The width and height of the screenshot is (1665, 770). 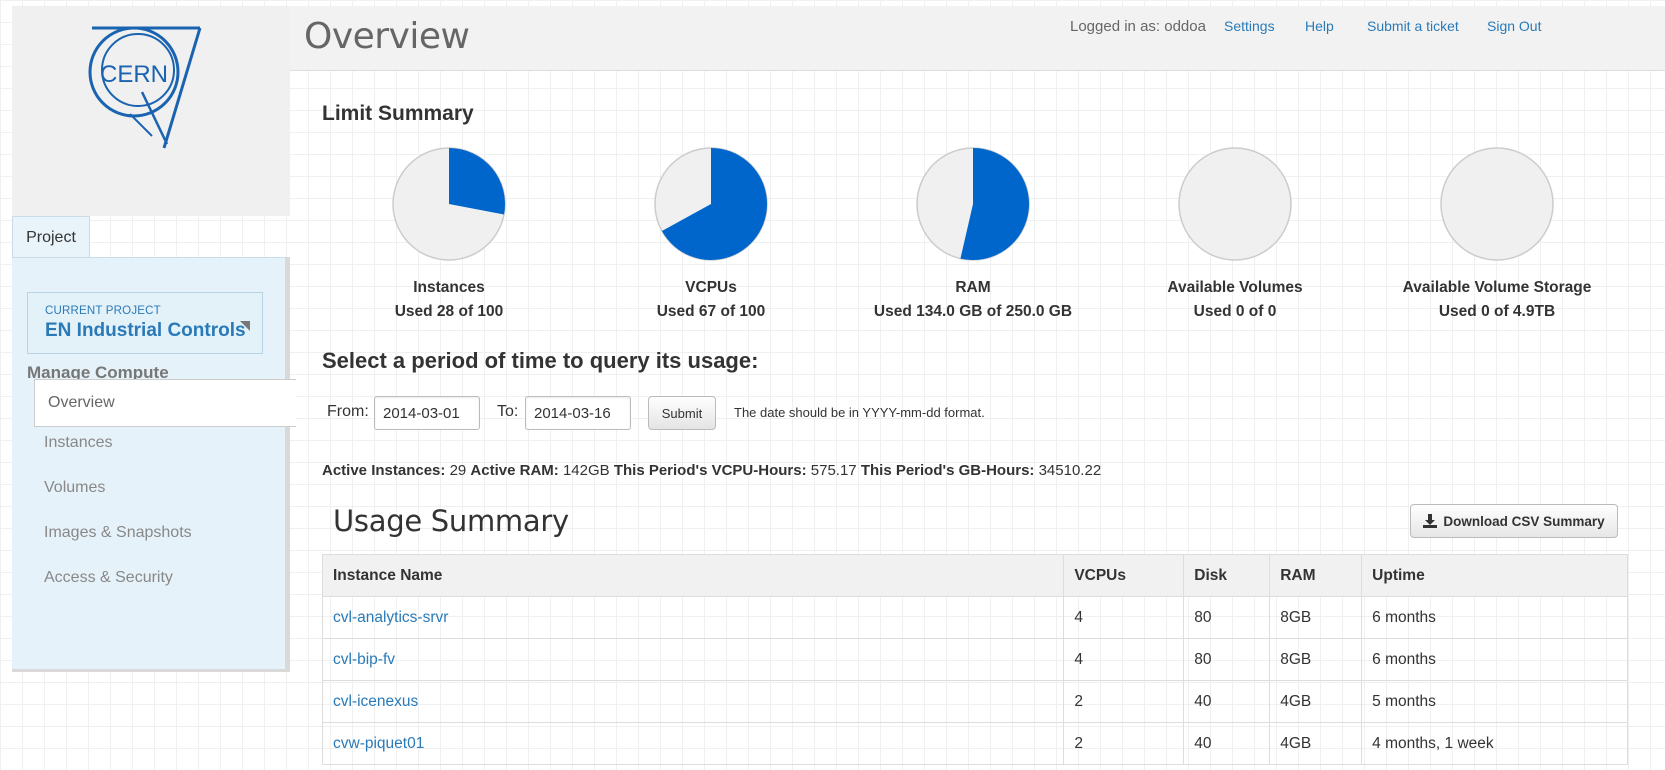 What do you see at coordinates (375, 701) in the screenshot?
I see `instance-link: cvl-icenexus` at bounding box center [375, 701].